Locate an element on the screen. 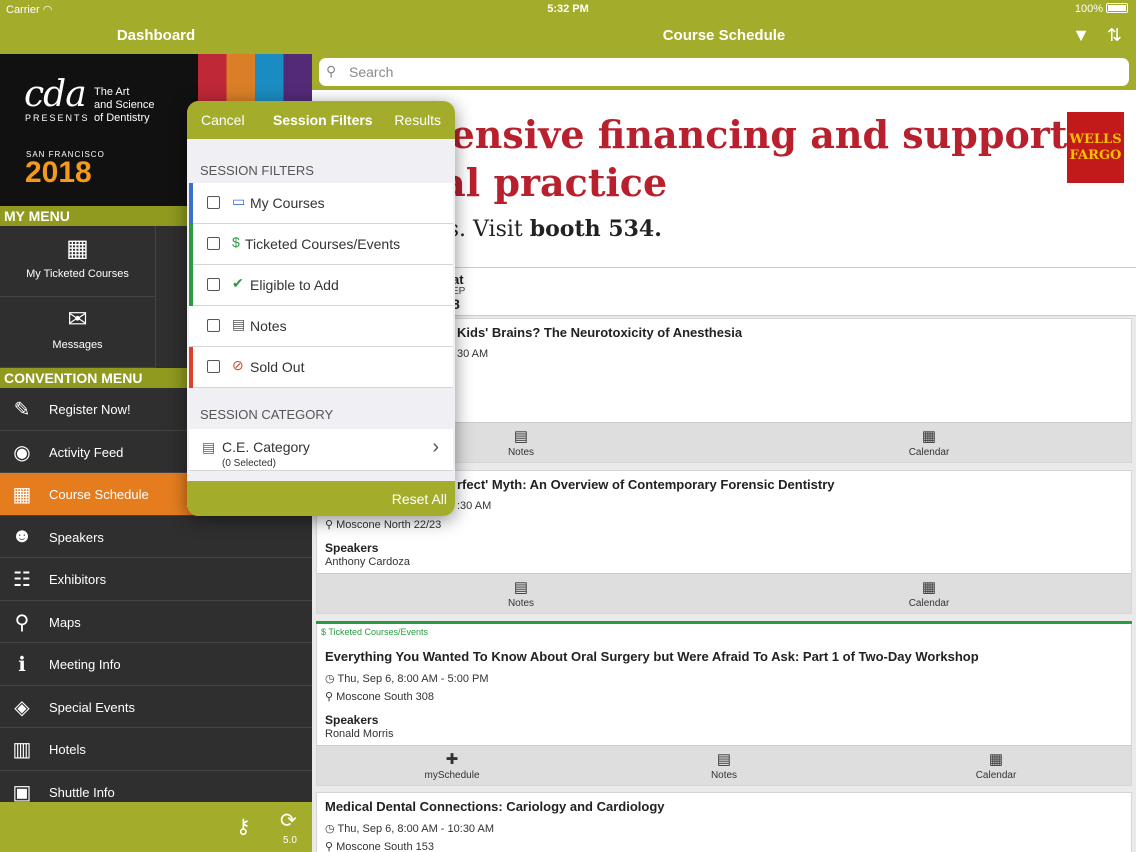  edit-icon: ✎ is located at coordinates (22, 410).